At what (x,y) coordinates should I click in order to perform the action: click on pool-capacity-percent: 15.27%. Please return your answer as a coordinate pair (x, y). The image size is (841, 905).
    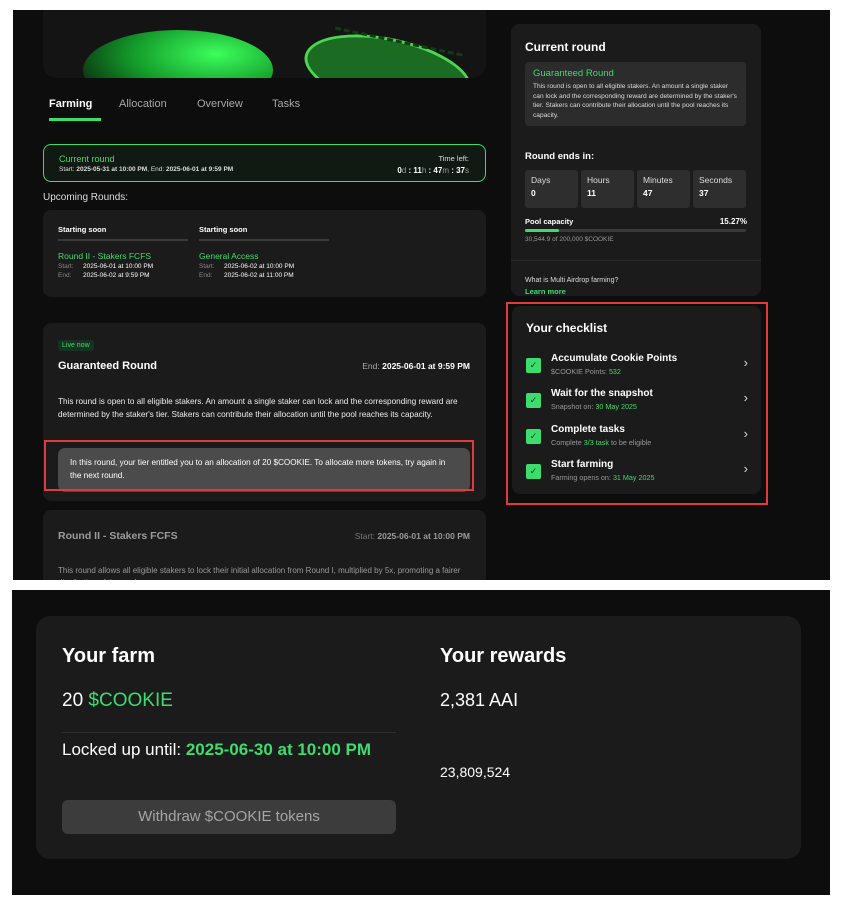
    Looking at the image, I should click on (733, 221).